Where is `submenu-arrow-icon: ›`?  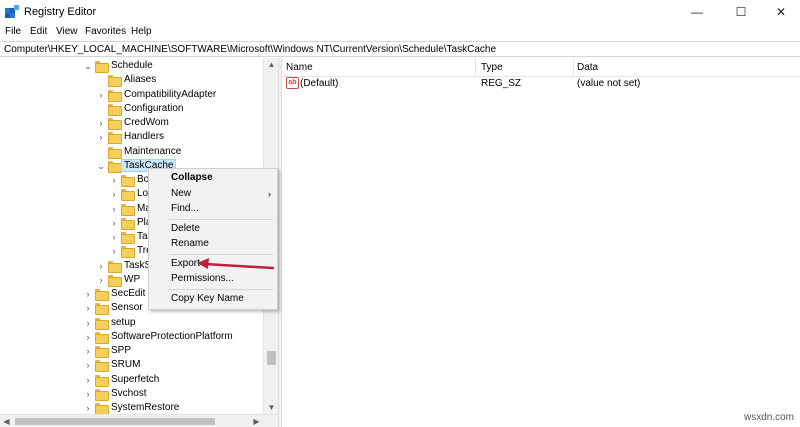 submenu-arrow-icon: › is located at coordinates (269, 194).